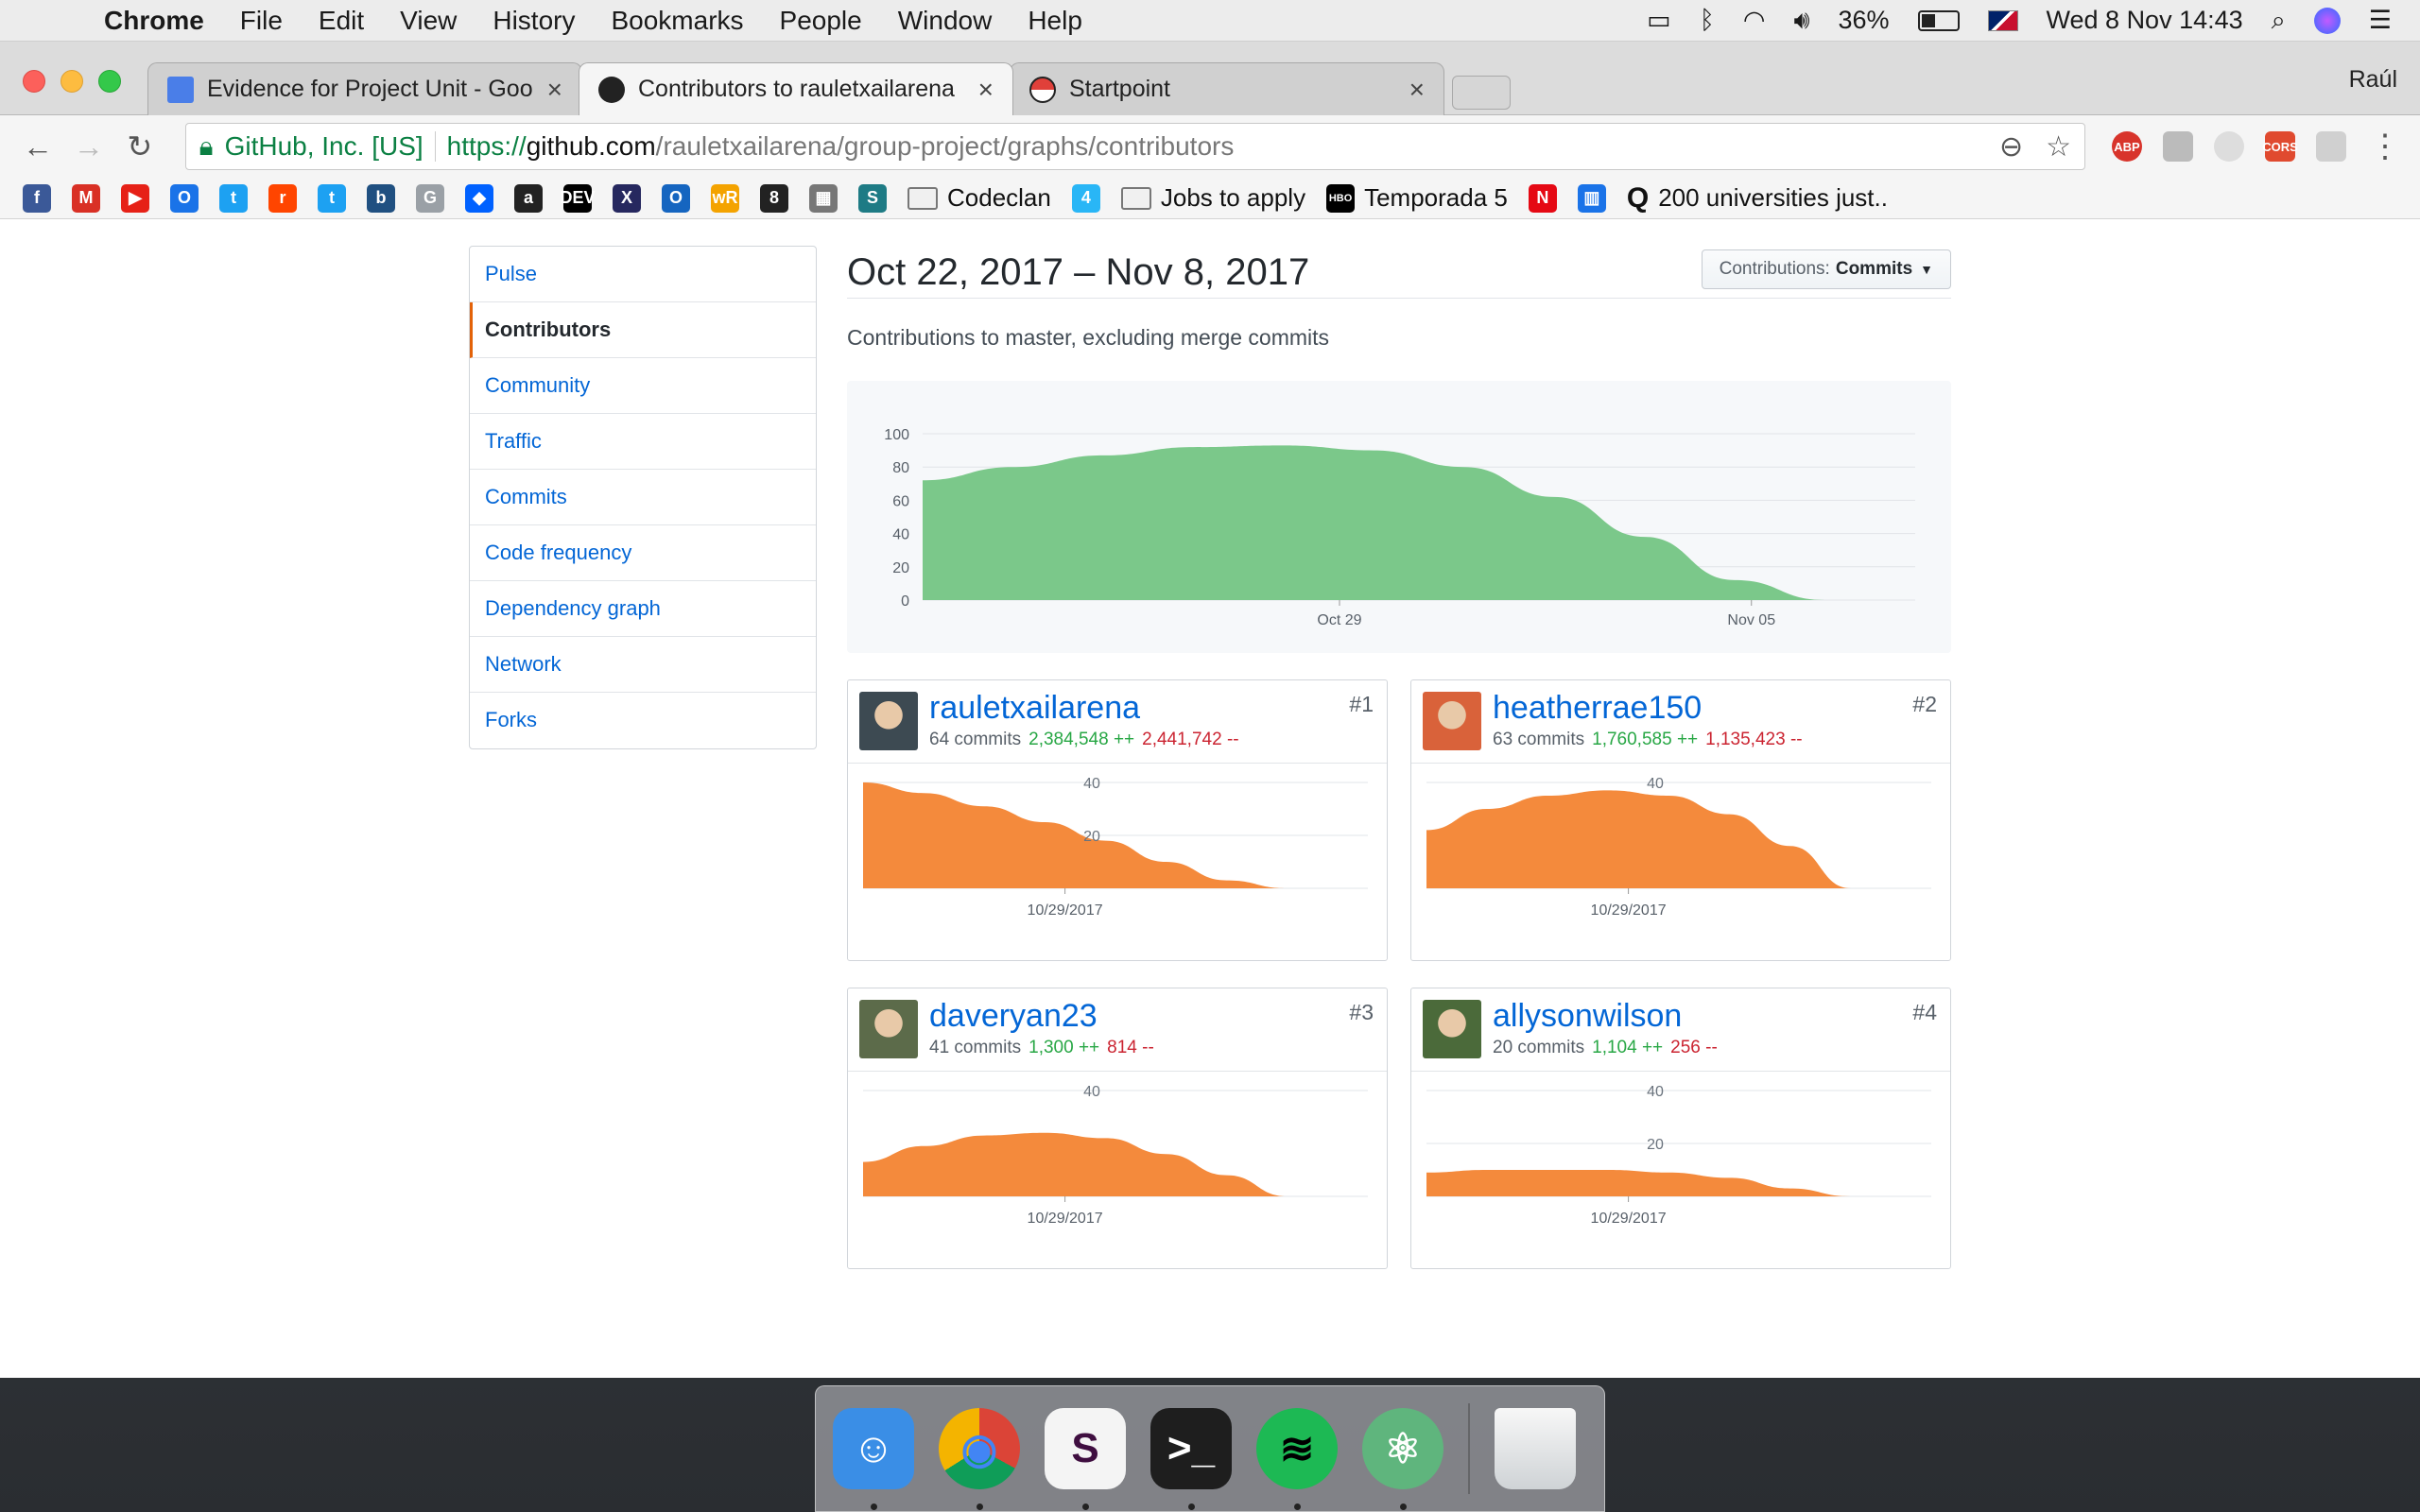  What do you see at coordinates (1013, 1016) in the screenshot?
I see `contributor-login-link: daveryan23` at bounding box center [1013, 1016].